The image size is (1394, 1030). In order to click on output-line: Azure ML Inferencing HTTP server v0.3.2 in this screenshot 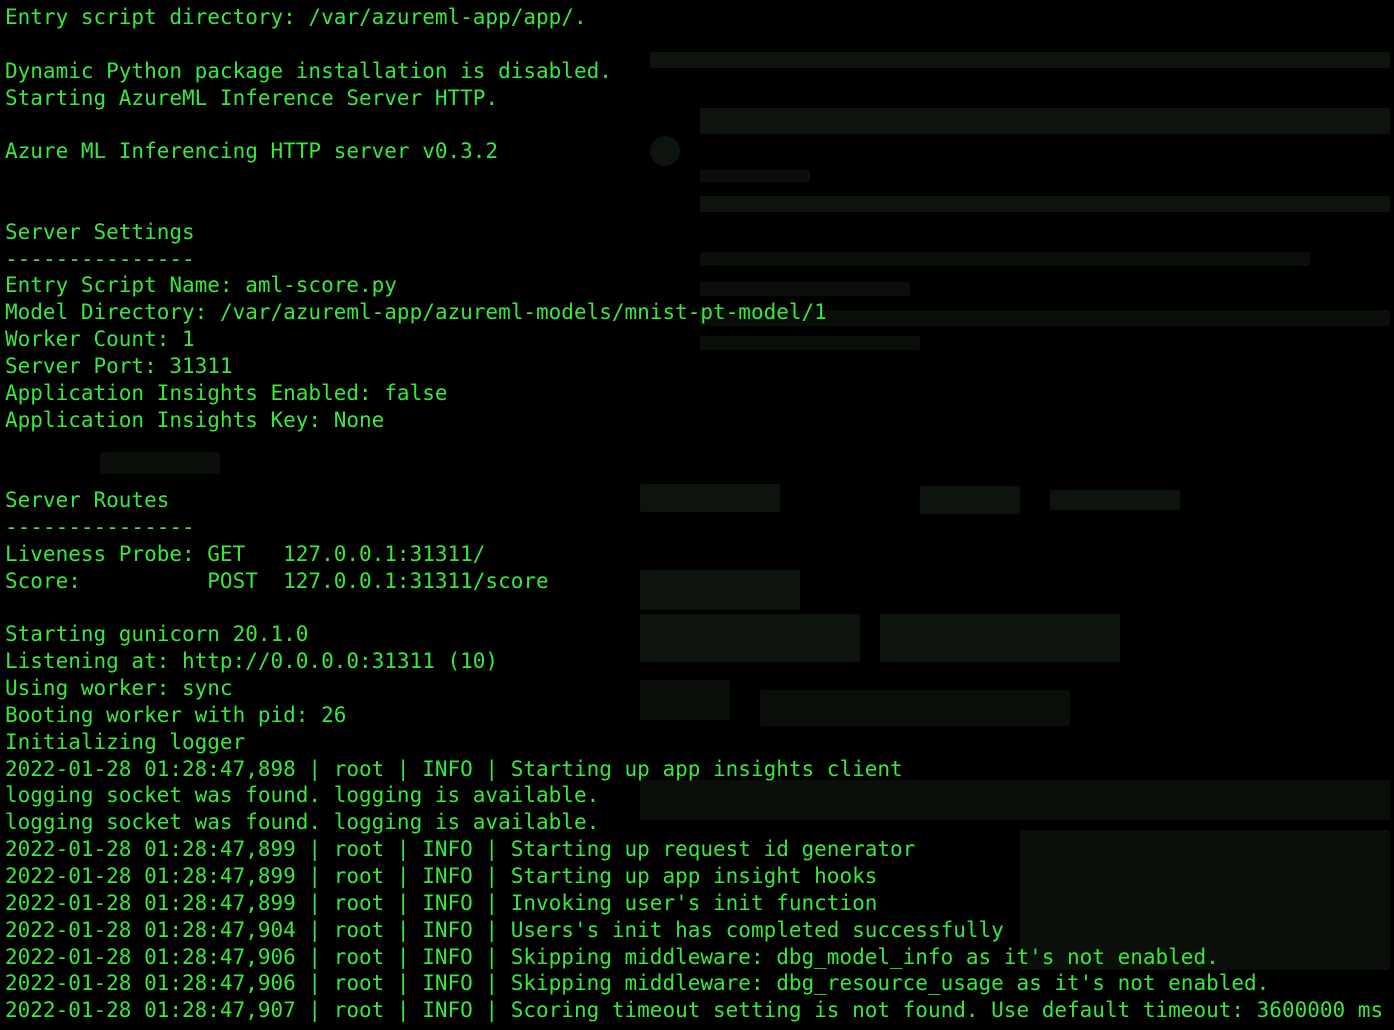, I will do `click(252, 151)`.